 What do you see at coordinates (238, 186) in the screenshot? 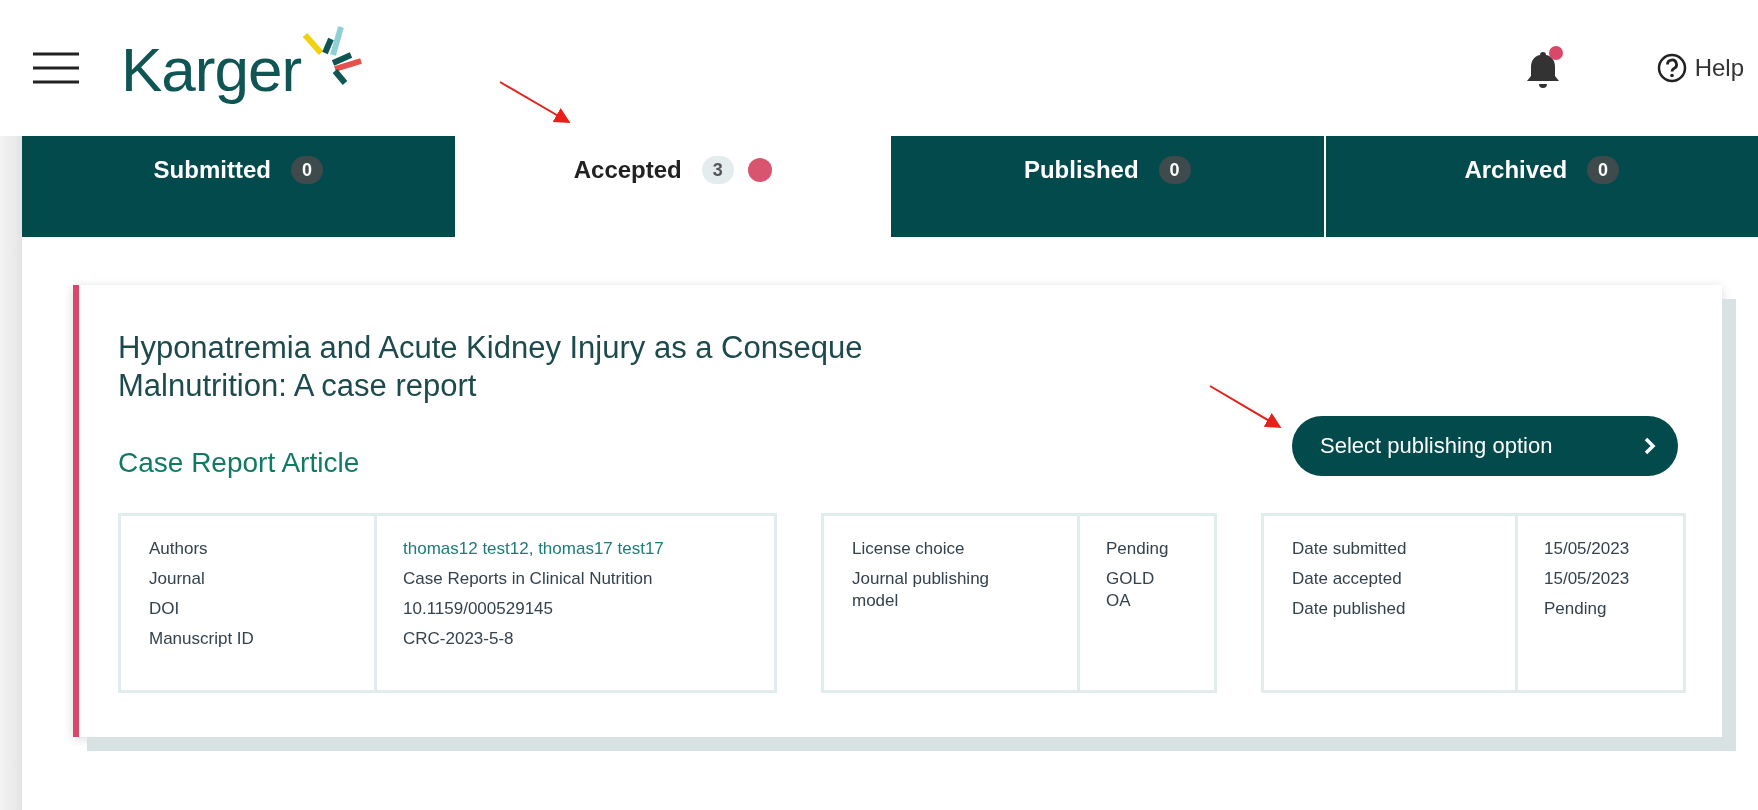
I see `status-tab: Submitted 0` at bounding box center [238, 186].